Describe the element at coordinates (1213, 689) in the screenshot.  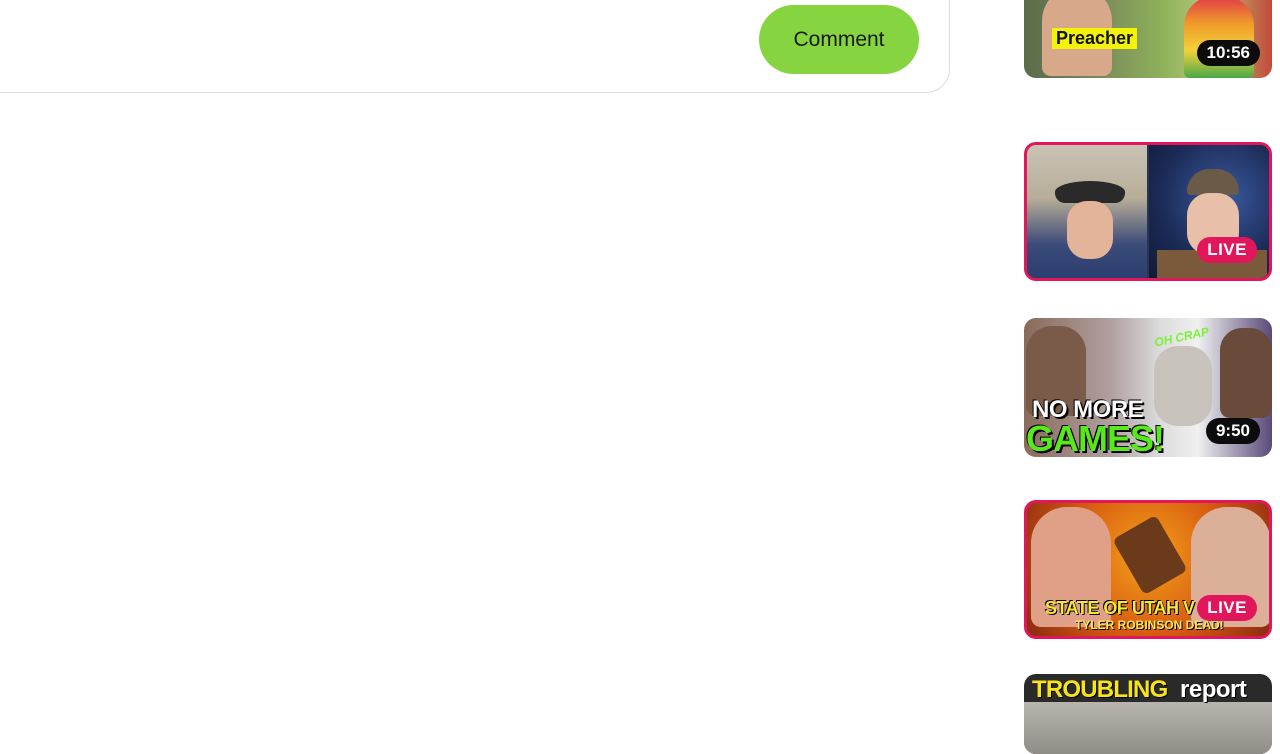
I see `thumbnail-caption-word2: report` at that location.